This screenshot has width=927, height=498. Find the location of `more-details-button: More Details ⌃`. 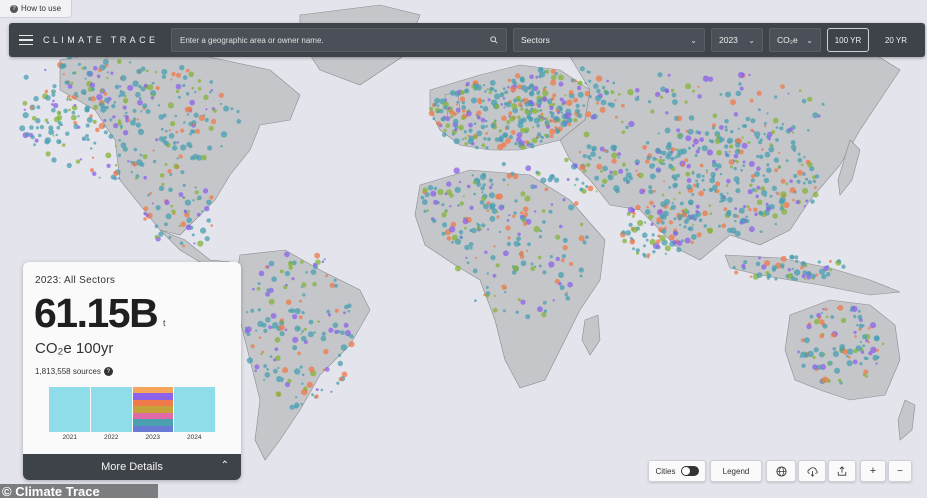

more-details-button: More Details ⌃ is located at coordinates (132, 467).